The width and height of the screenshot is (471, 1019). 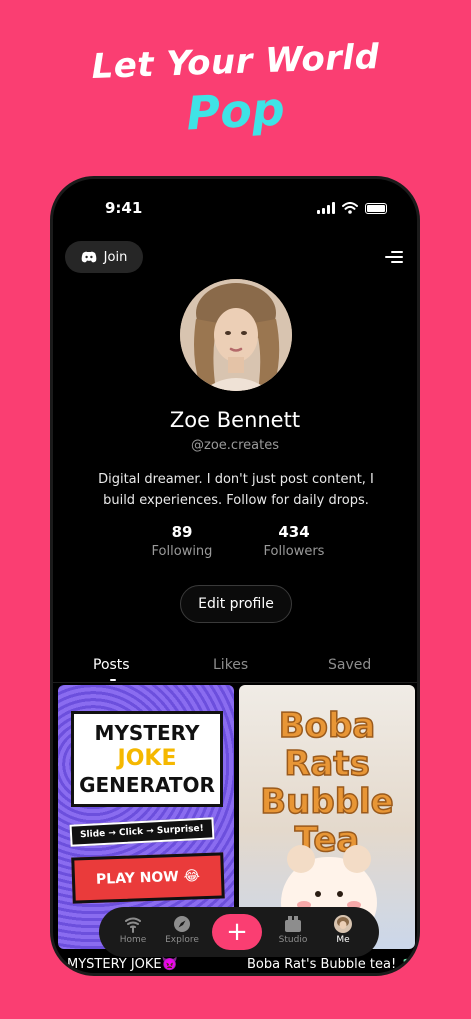 I want to click on followers-stat: 434 Followers, so click(x=294, y=541).